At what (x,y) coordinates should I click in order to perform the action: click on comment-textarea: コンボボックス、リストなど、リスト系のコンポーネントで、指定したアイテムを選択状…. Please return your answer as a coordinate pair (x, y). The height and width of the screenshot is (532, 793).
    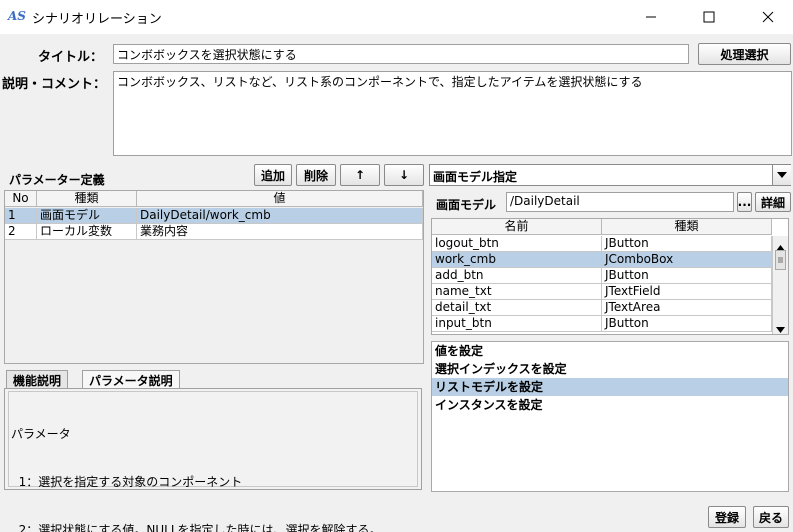
    Looking at the image, I should click on (452, 113).